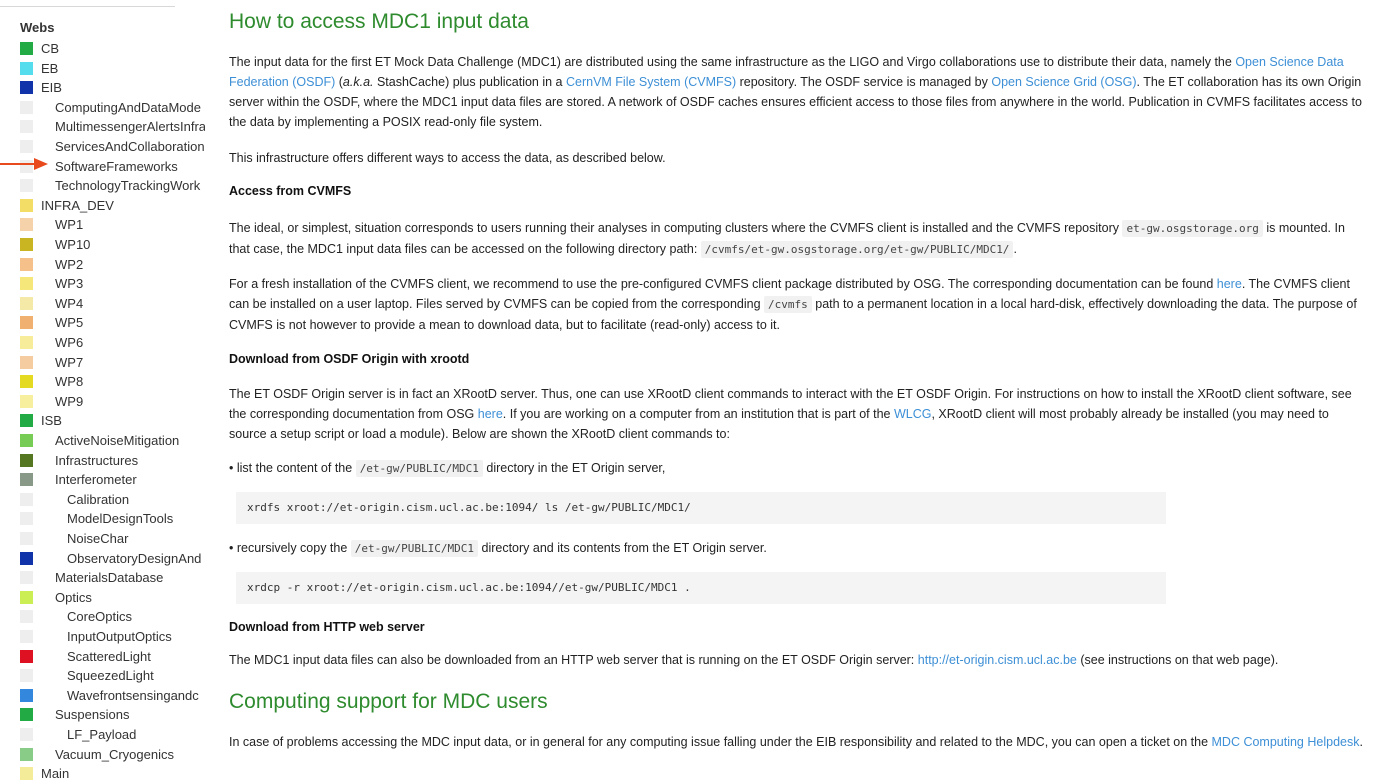 The height and width of the screenshot is (781, 1377). I want to click on sidebar-item-label: MaterialsDatabase, so click(109, 578).